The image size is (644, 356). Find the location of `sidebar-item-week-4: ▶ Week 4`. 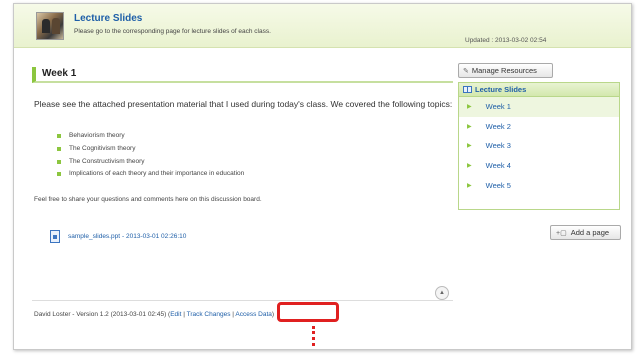

sidebar-item-week-4: ▶ Week 4 is located at coordinates (539, 166).